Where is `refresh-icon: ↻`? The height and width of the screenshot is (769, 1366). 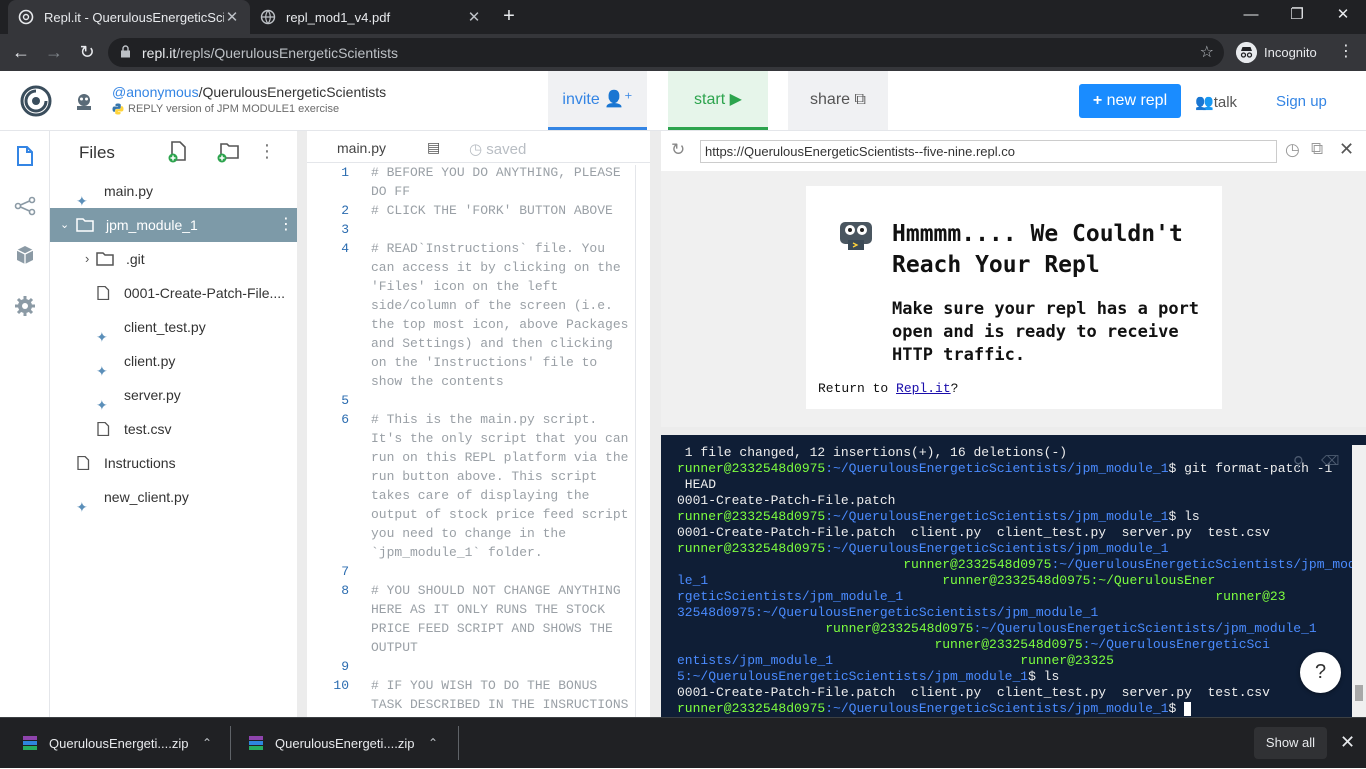 refresh-icon: ↻ is located at coordinates (678, 150).